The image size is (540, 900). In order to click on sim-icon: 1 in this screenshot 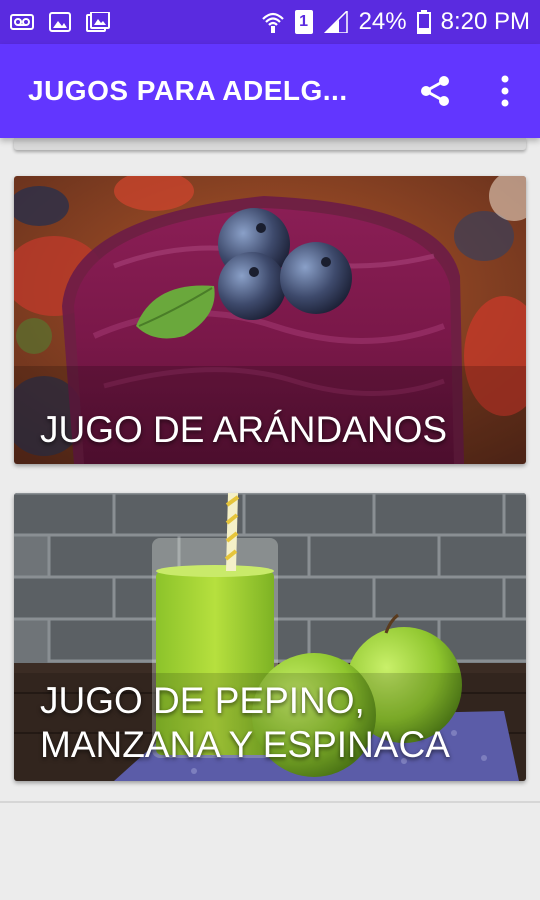, I will do `click(303, 22)`.